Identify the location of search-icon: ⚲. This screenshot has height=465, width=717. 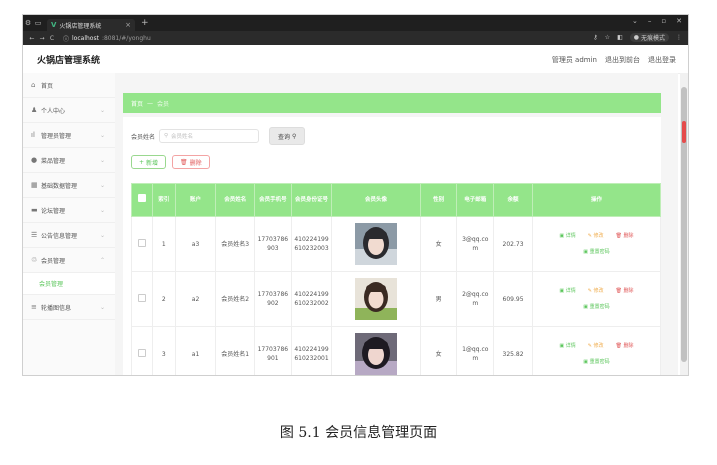
(294, 136).